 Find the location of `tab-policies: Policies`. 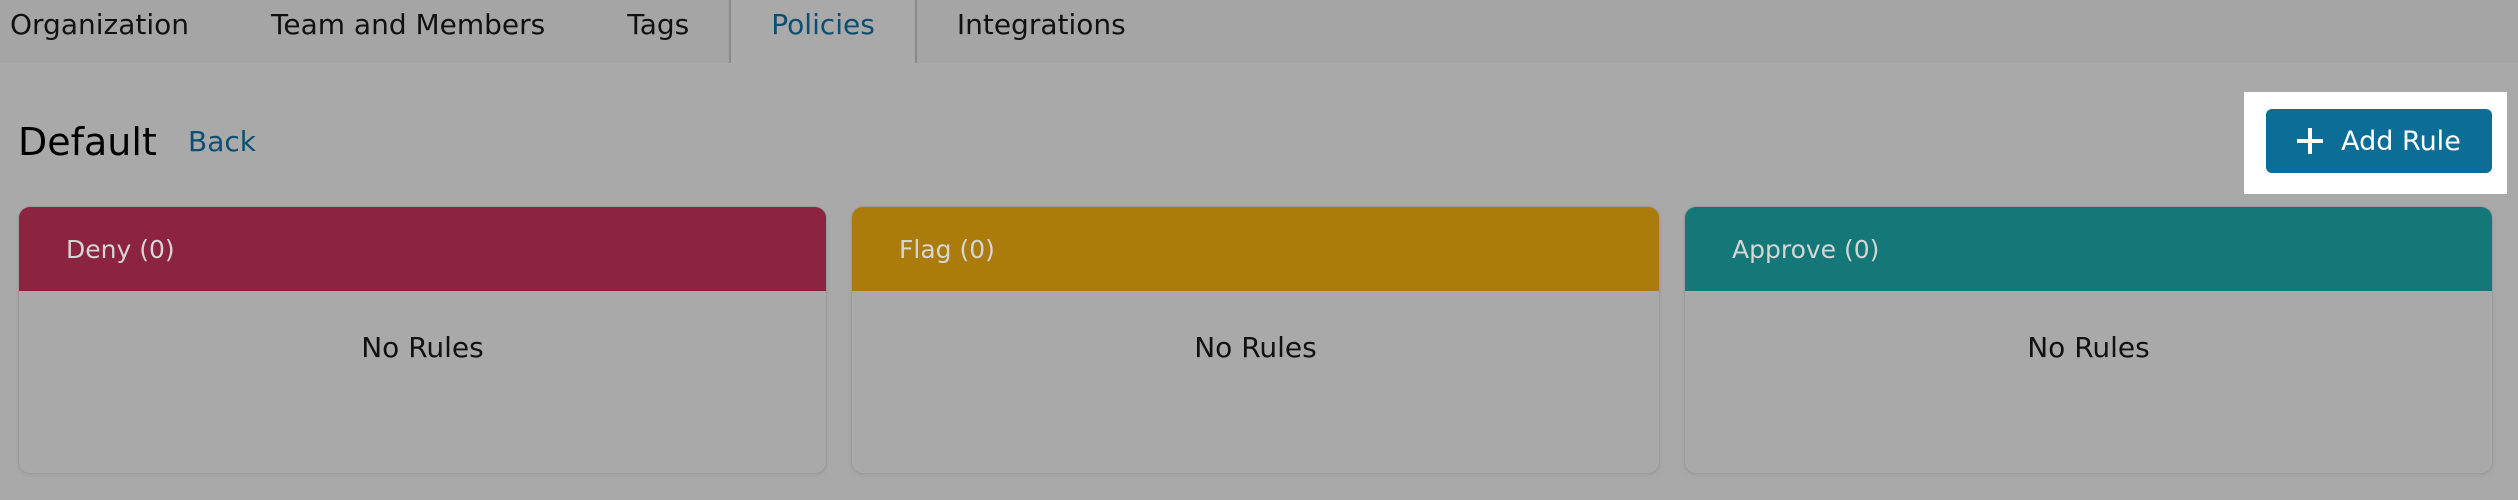

tab-policies: Policies is located at coordinates (823, 31).